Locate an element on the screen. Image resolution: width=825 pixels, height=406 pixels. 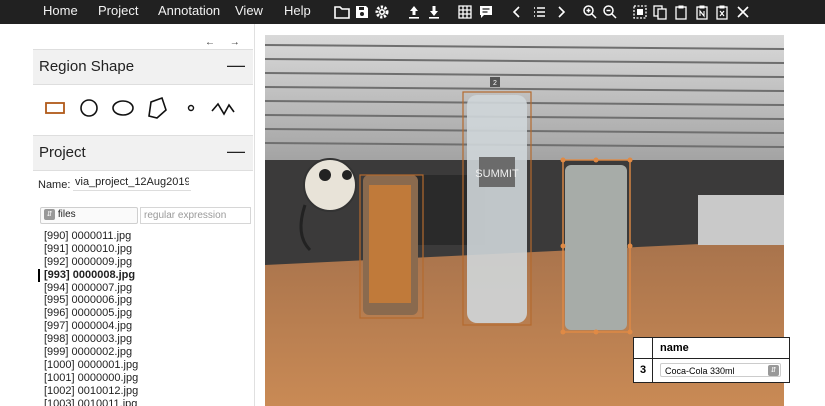
select-all-icon is located at coordinates (640, 12).